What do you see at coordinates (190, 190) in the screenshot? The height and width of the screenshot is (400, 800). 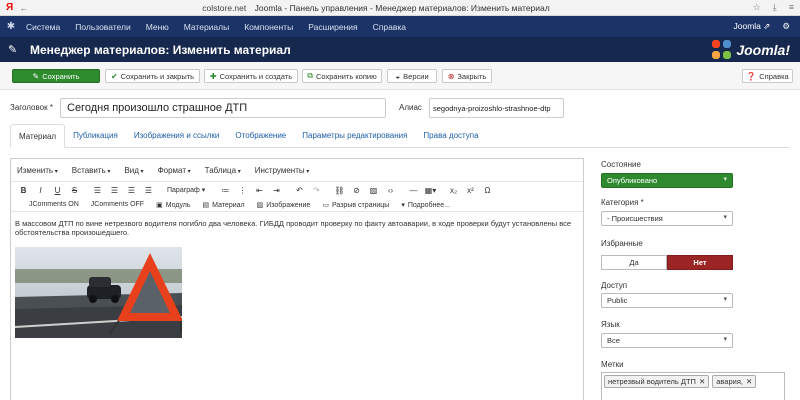 I see `paragraph-format-select: Параграф ▾` at bounding box center [190, 190].